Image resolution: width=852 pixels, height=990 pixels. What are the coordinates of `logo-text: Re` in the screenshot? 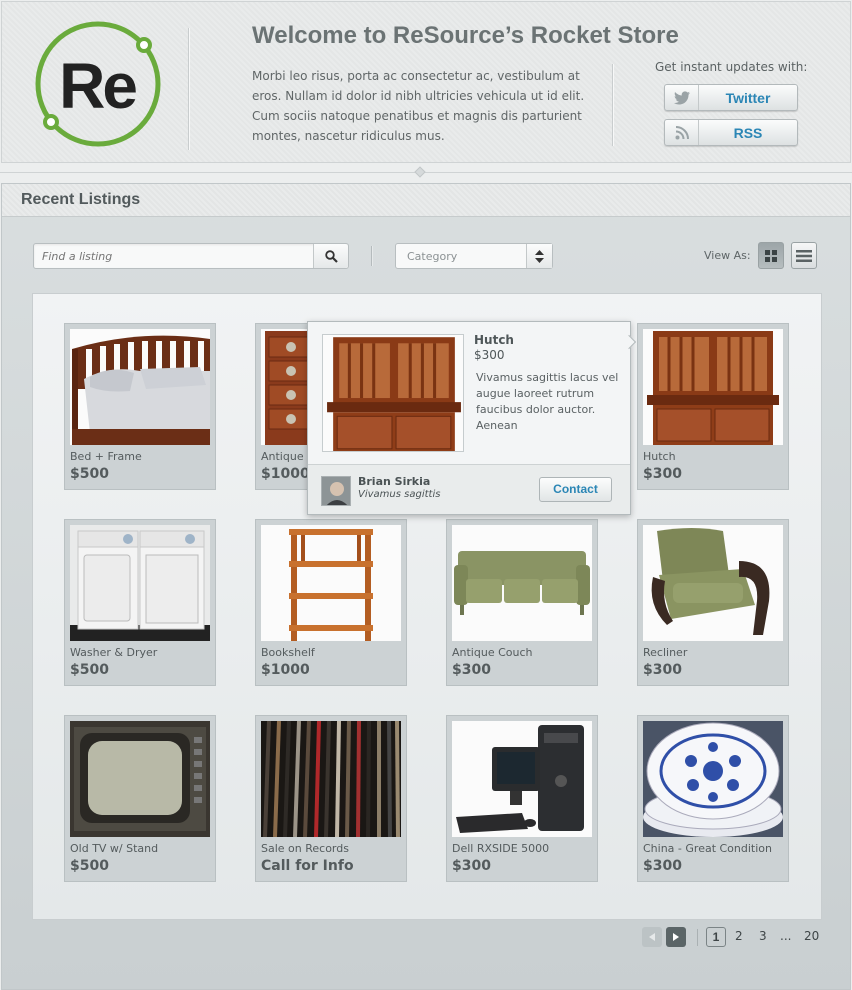 It's located at (97, 86).